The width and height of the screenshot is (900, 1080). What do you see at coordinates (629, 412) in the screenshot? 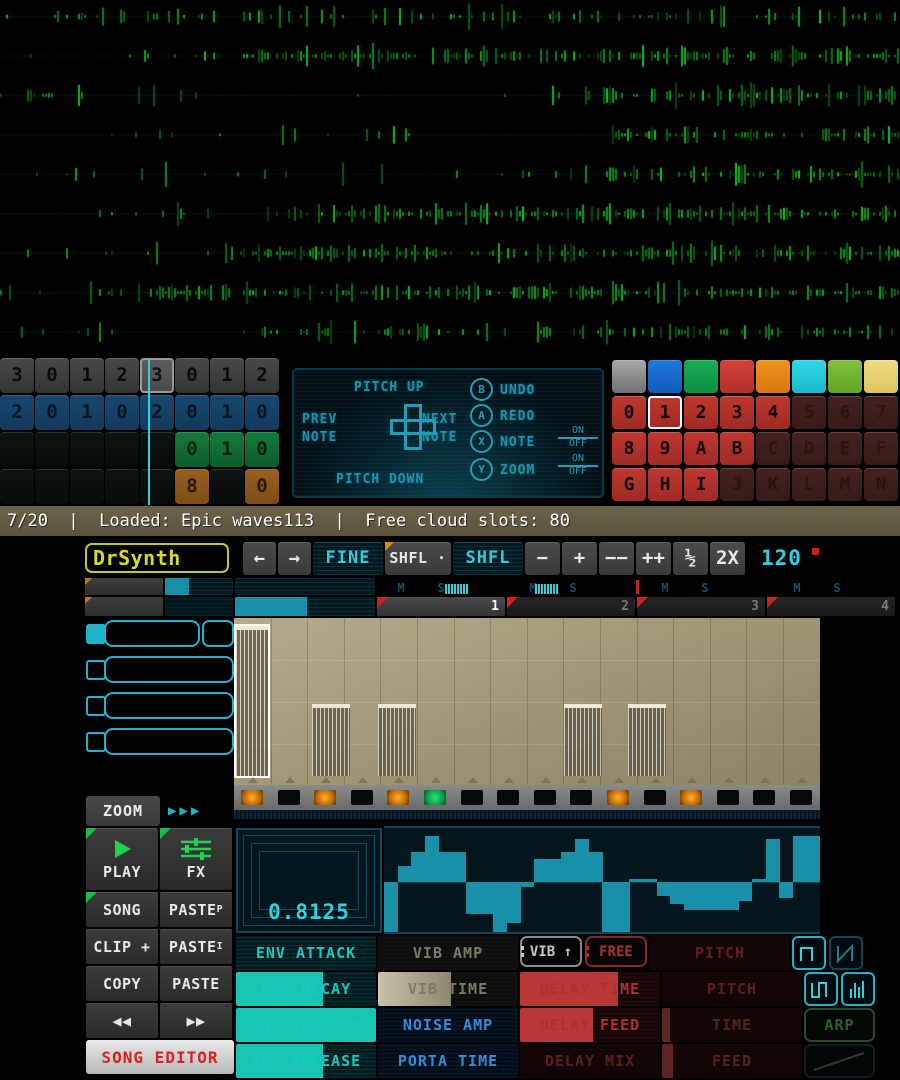
I see `keypad-key: 0` at bounding box center [629, 412].